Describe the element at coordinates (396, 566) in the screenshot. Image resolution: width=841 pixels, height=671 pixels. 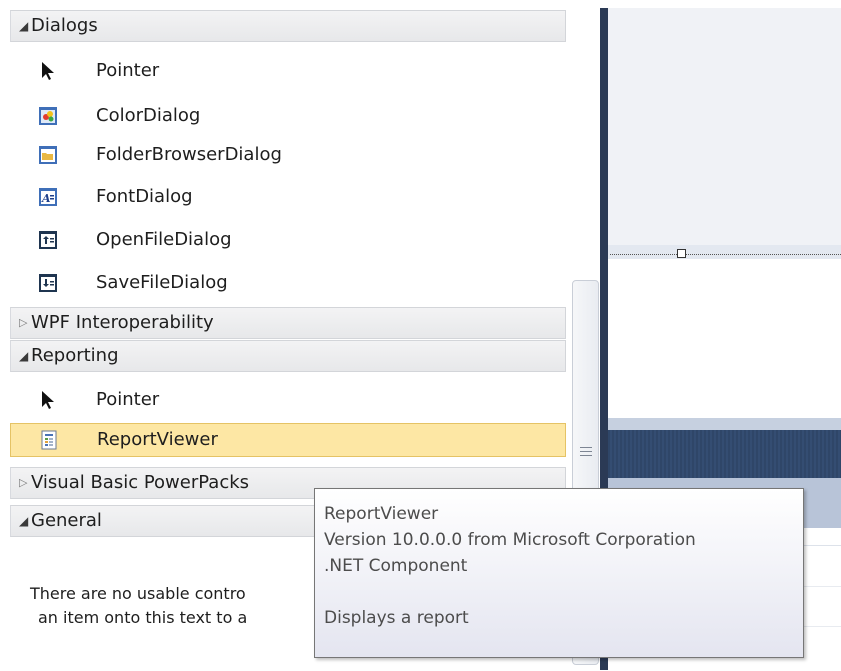
I see `tooltip-component-type: .NET Component` at that location.